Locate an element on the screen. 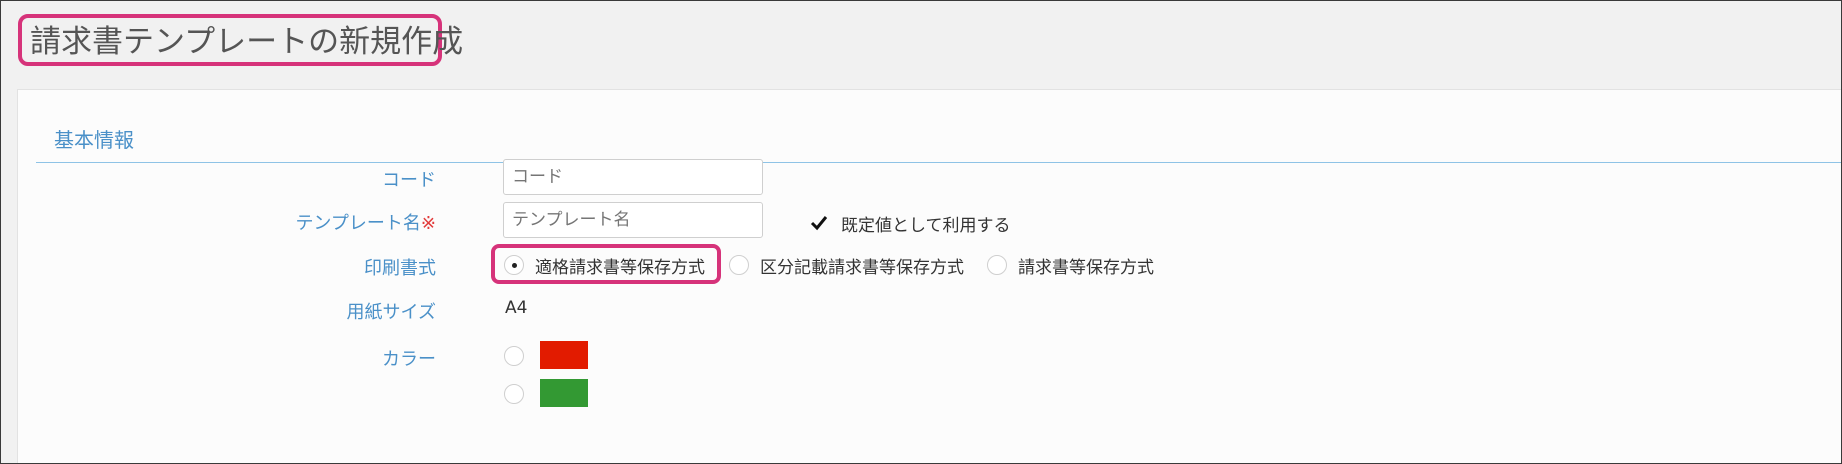 Image resolution: width=1842 pixels, height=464 pixels. default-checkbox-label: 既定値として利用する is located at coordinates (926, 226).